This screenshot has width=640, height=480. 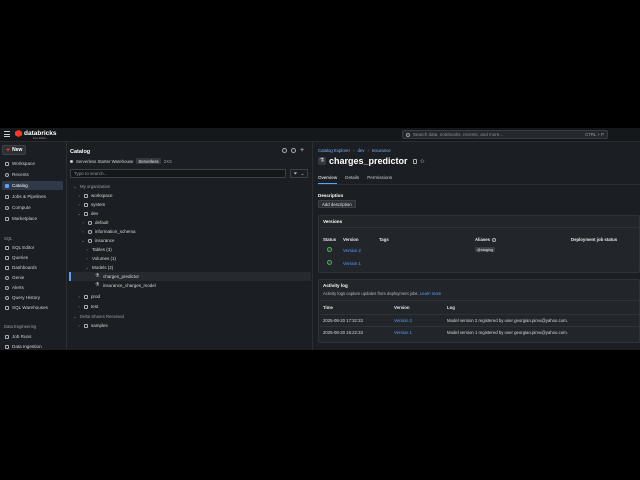 I want to click on databricks-logo-icon, so click(x=18, y=133).